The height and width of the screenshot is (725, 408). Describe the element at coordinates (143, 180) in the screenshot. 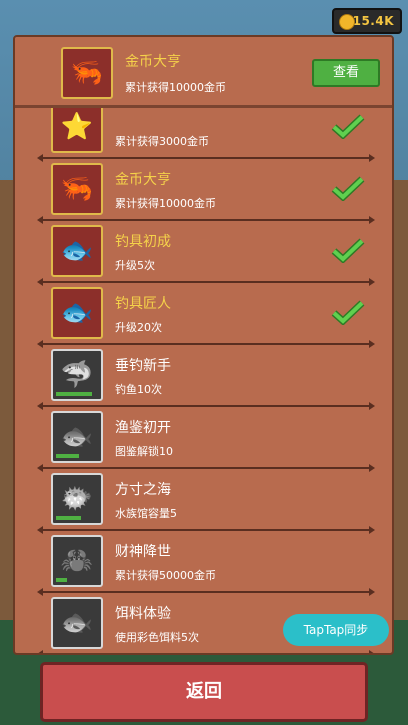

I see `achievement-title: 金币大亨` at that location.